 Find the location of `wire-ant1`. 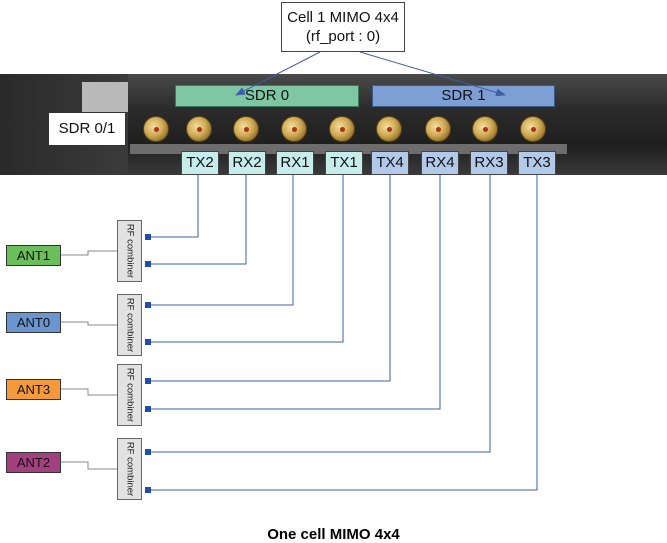

wire-ant1 is located at coordinates (89, 253).